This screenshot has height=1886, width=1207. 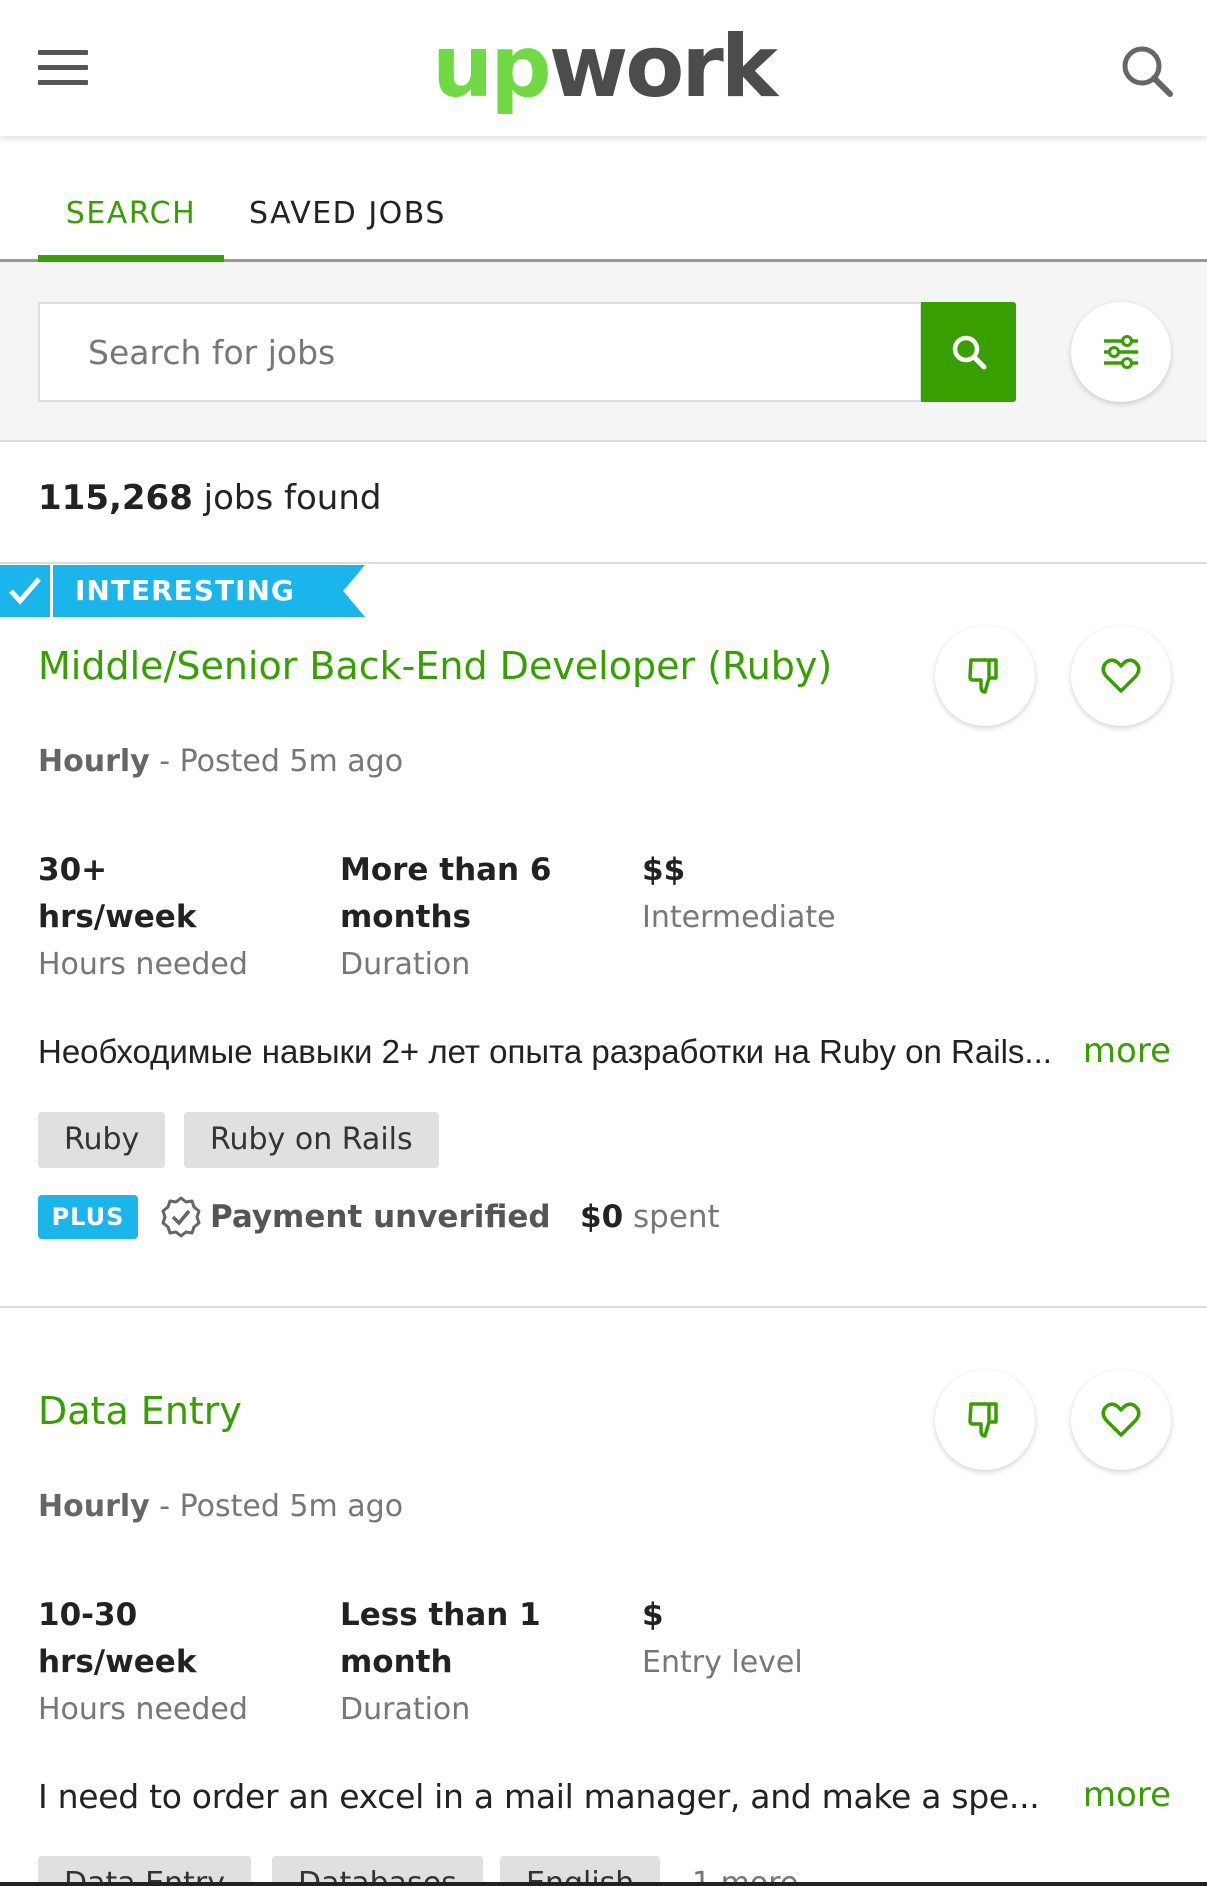 I want to click on checkmark-icon, so click(x=25, y=591).